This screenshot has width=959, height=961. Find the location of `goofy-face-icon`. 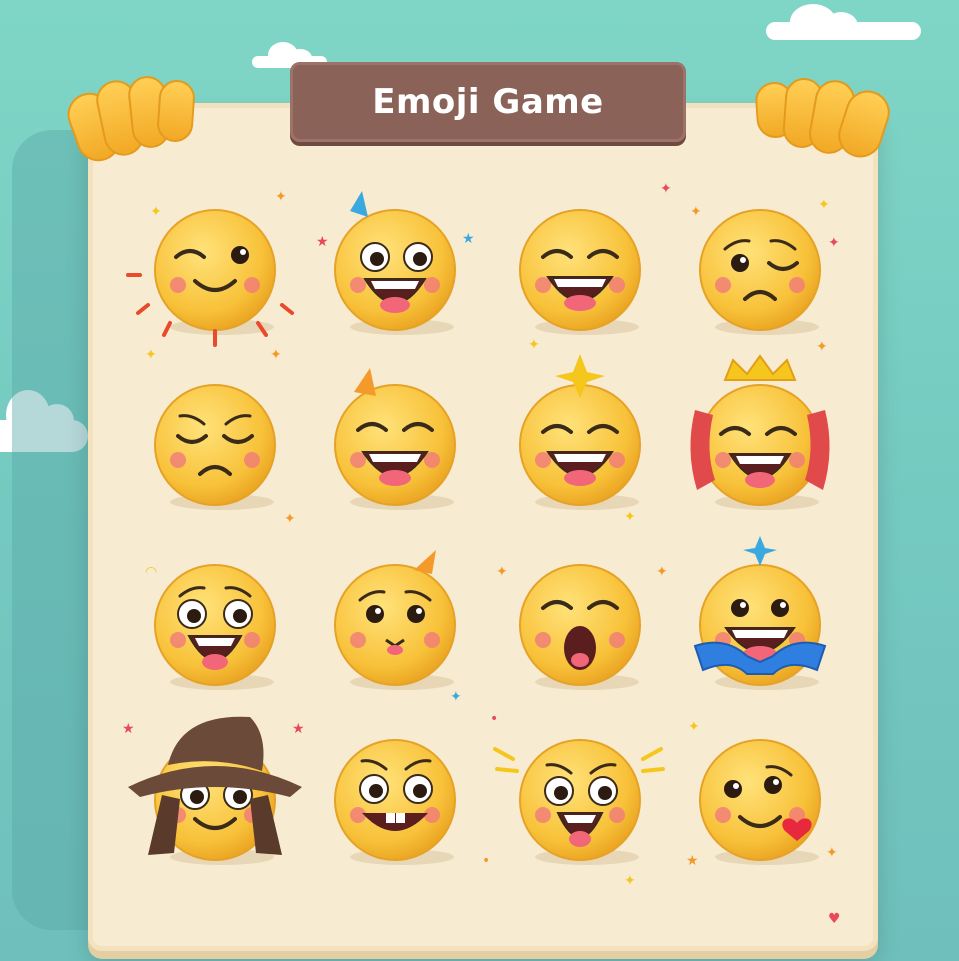

goofy-face-icon is located at coordinates (395, 802).